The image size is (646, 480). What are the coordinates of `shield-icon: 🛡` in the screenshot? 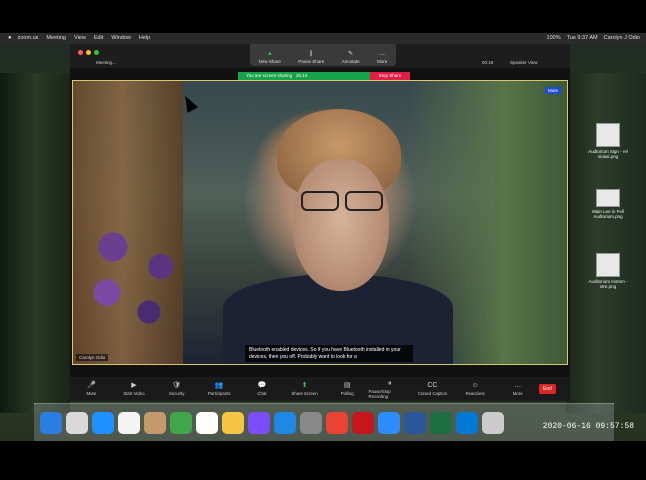 It's located at (177, 385).